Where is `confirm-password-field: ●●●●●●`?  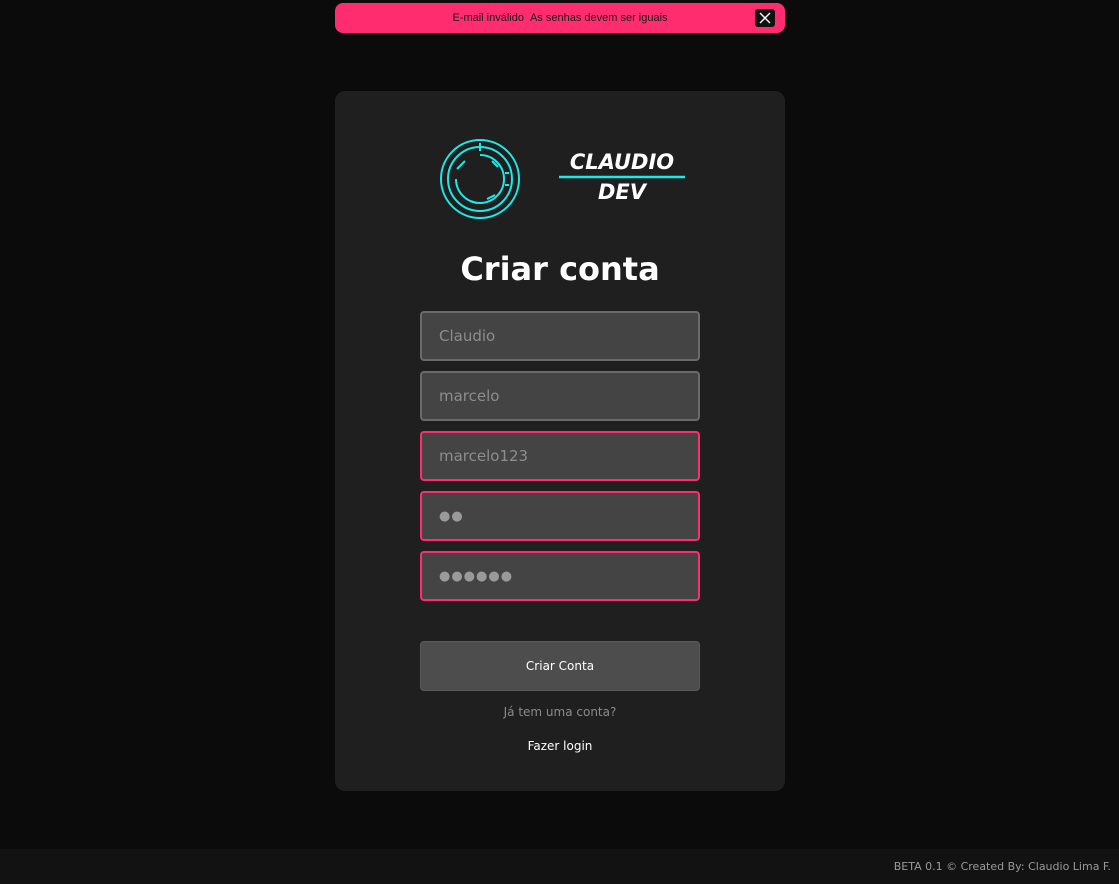
confirm-password-field: ●●●●●● is located at coordinates (560, 576).